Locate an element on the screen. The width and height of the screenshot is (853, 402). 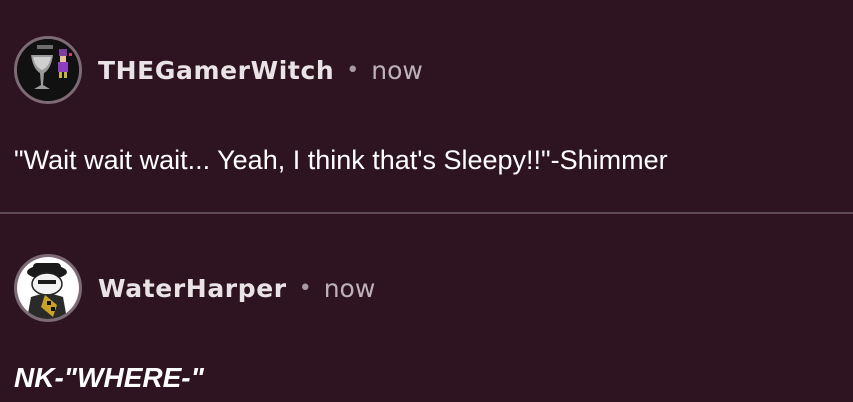
goblet-avatar-icon is located at coordinates (48, 70).